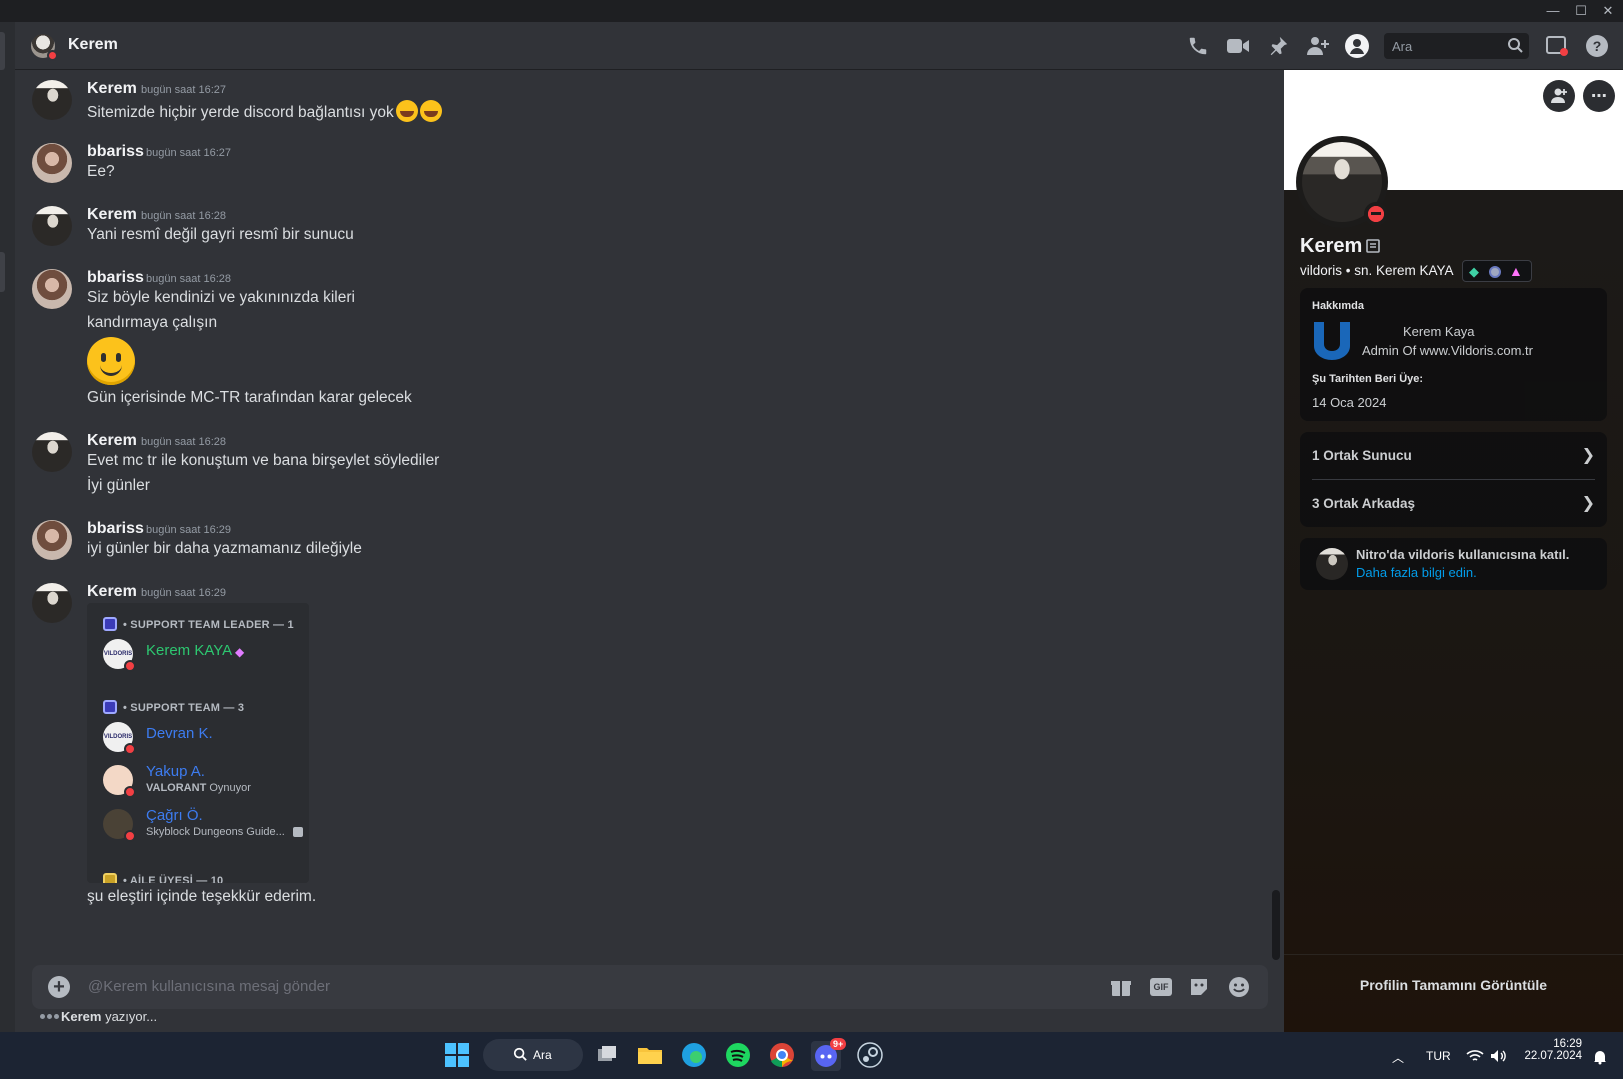 This screenshot has height=1079, width=1623. I want to click on message-composer: + @Kerem kullanıcısına mesaj gönder GIF, so click(650, 987).